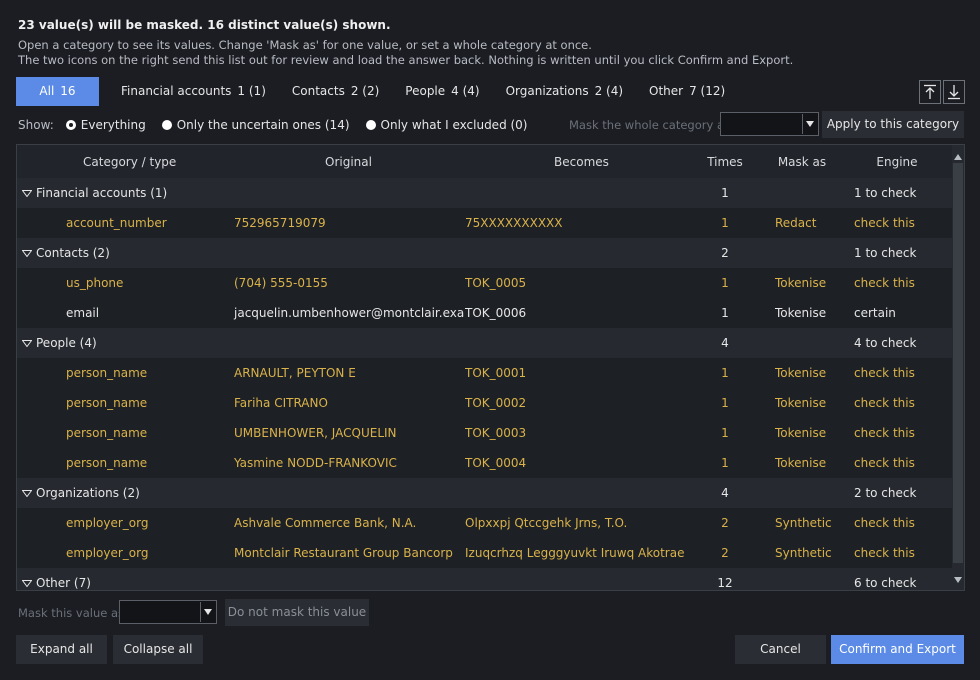 The height and width of the screenshot is (680, 980). I want to click on becomes-cell: TOK_0005, so click(496, 283).